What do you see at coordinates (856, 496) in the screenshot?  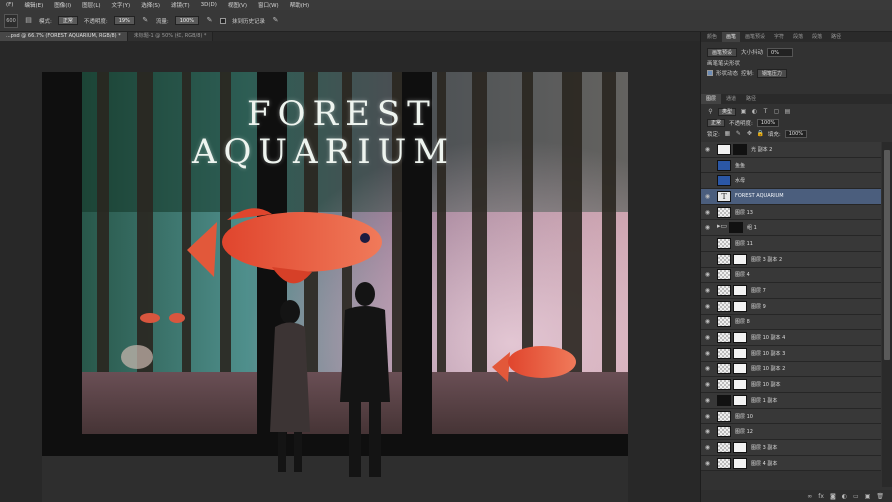 I see `folder-icon: ▭` at bounding box center [856, 496].